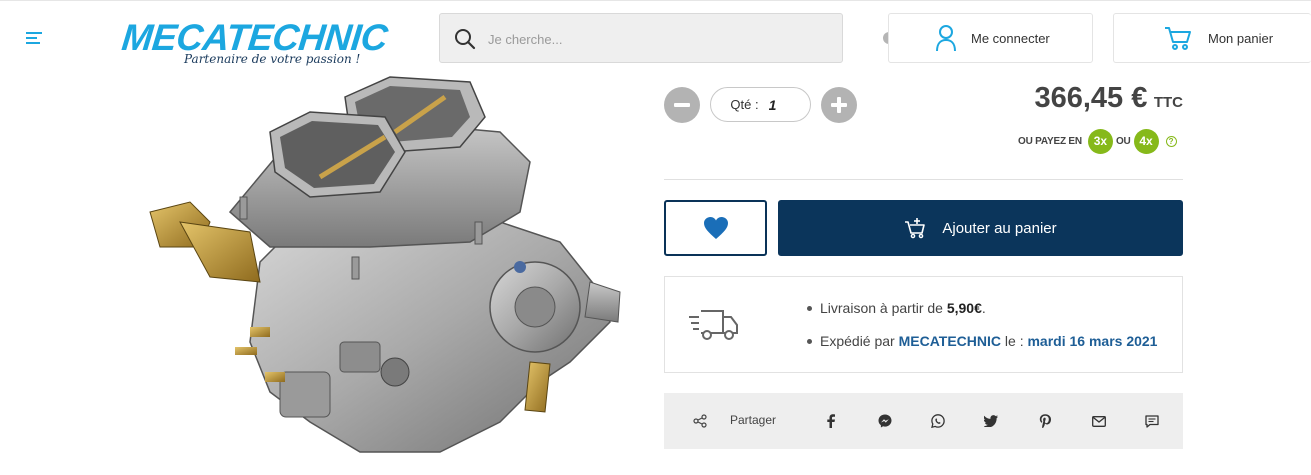  Describe the element at coordinates (1014, 341) in the screenshot. I see `shipped-mid: le :` at that location.